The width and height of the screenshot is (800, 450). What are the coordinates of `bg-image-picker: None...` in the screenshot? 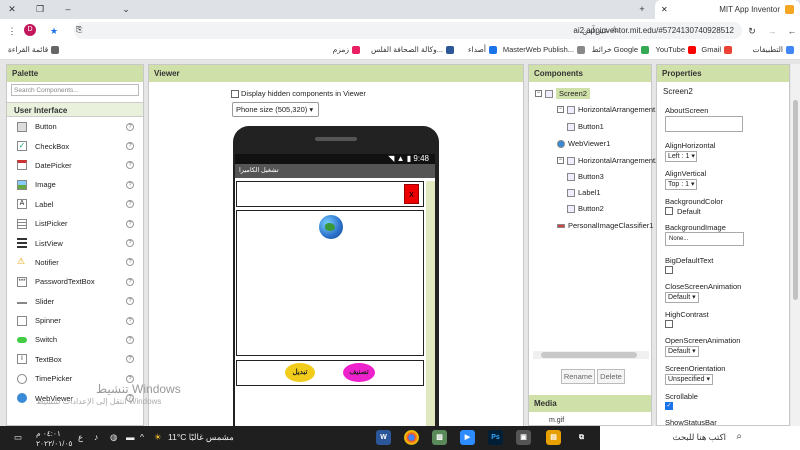 It's located at (704, 239).